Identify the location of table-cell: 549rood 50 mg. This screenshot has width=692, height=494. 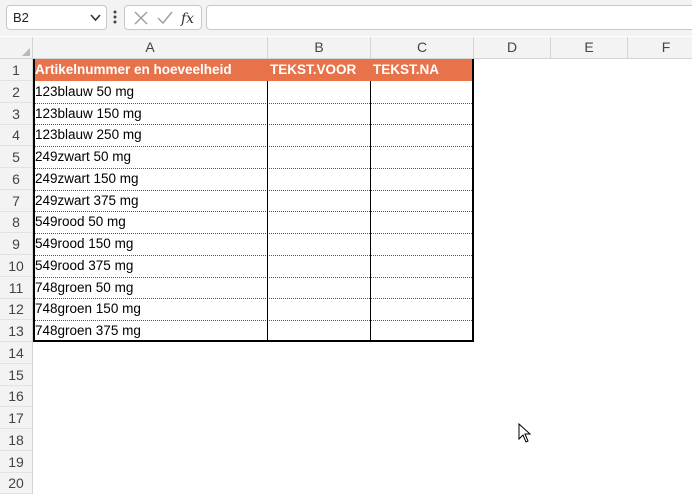
(150, 222).